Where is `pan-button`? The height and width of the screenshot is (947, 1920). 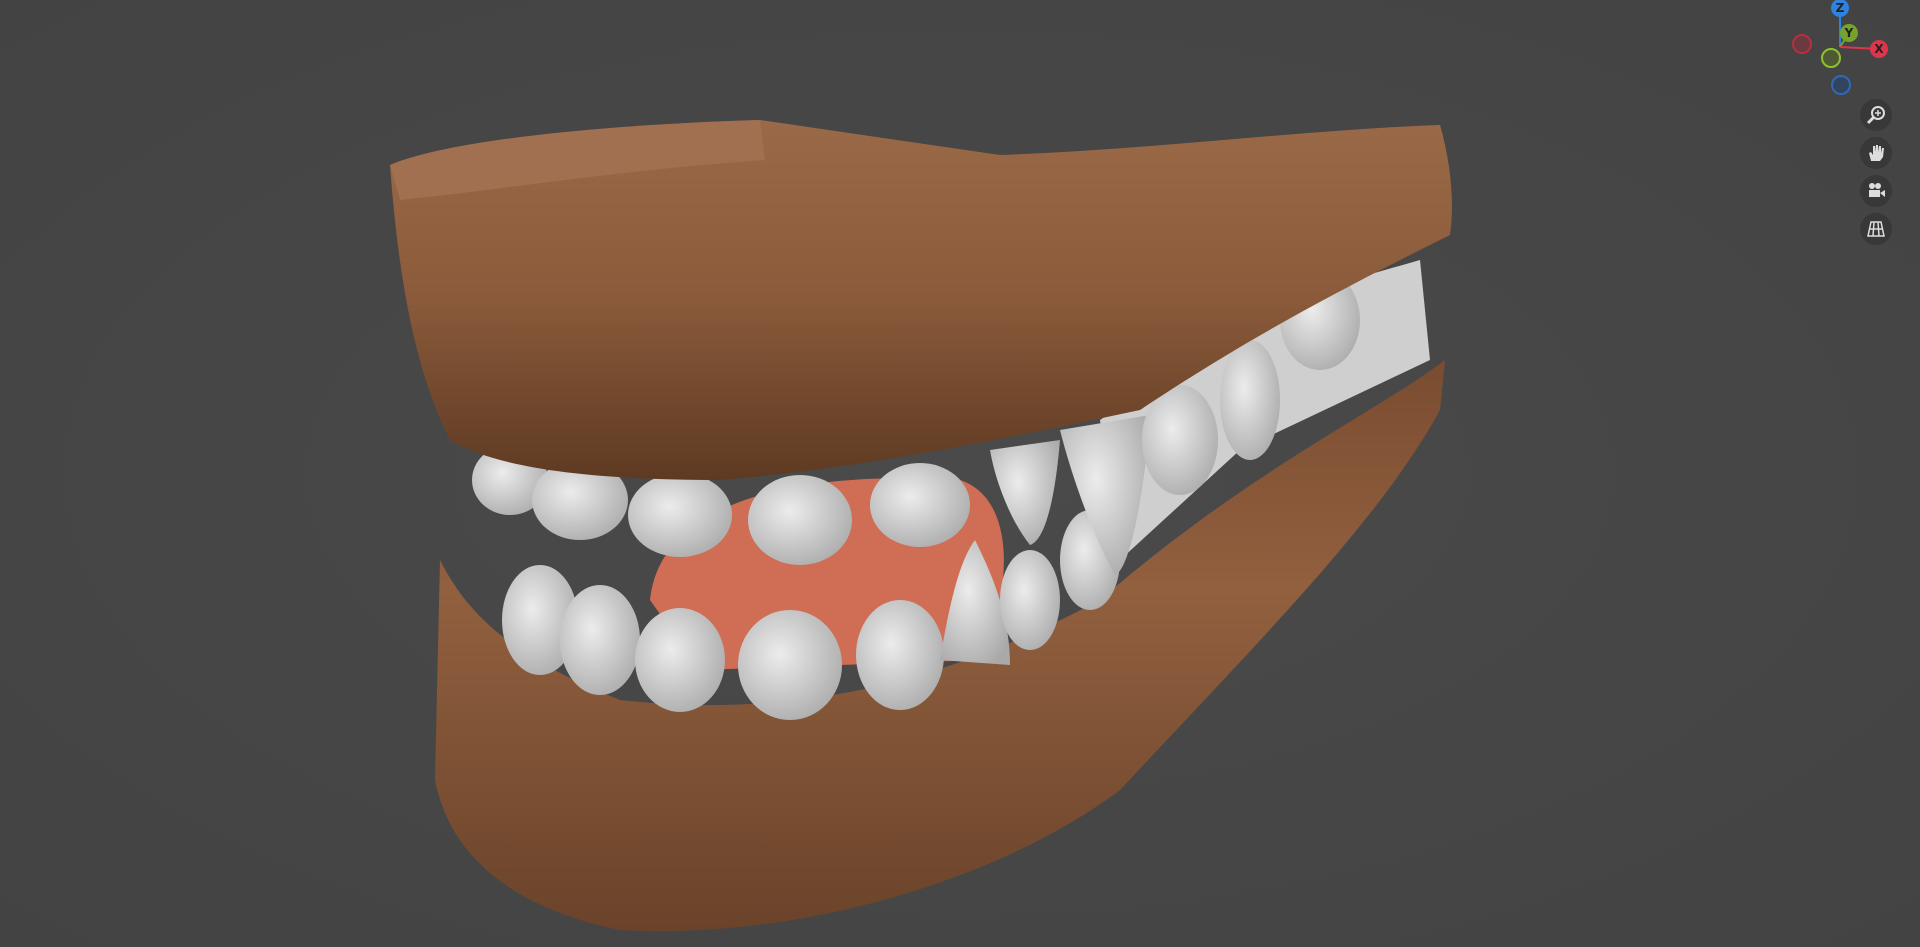 pan-button is located at coordinates (1876, 153).